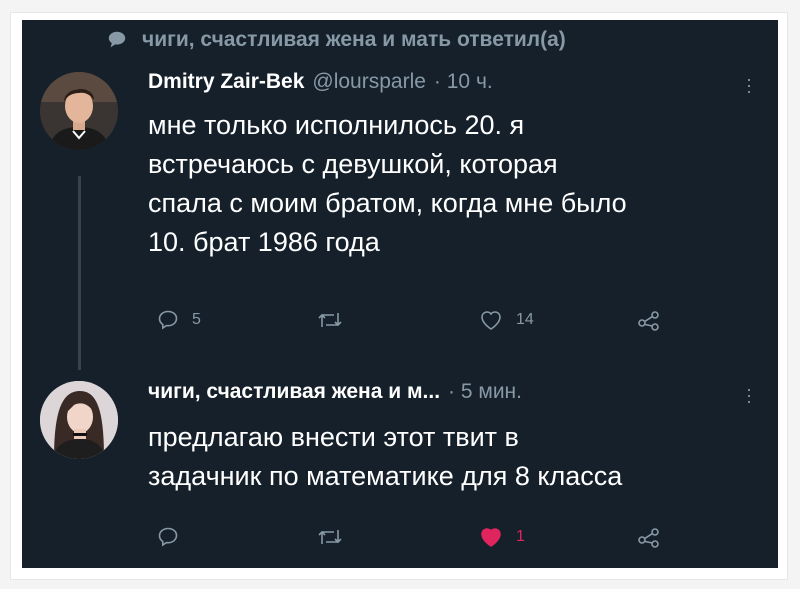 The height and width of the screenshot is (589, 800). Describe the element at coordinates (353, 164) in the screenshot. I see `tweet-line: встречаюсь с девушкой, которая` at that location.